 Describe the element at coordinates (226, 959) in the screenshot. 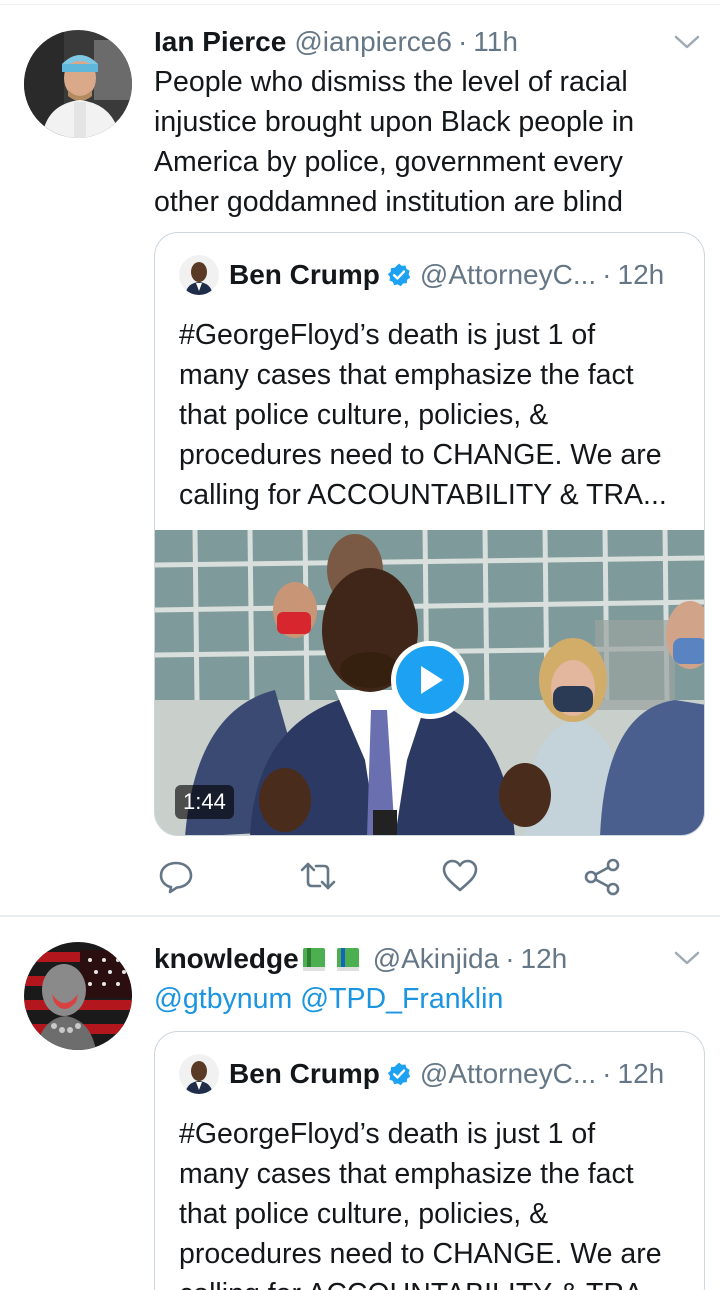

I see `author-name: knowledge` at that location.